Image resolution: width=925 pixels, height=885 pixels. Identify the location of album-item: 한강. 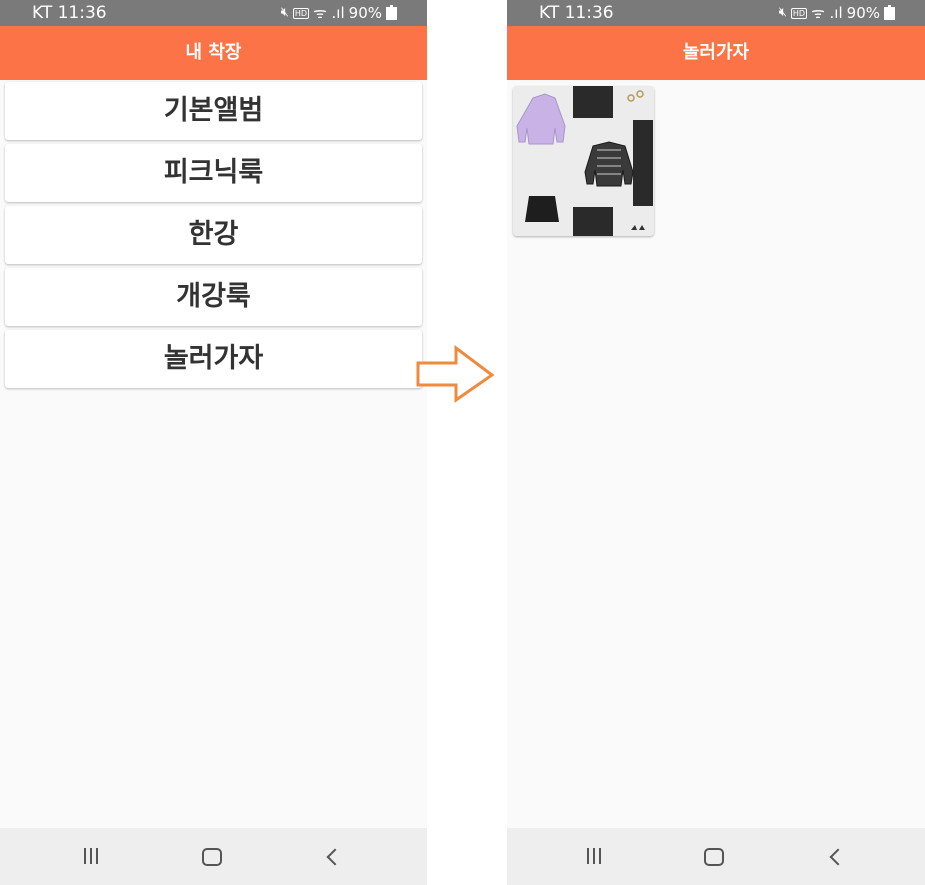
(213, 235).